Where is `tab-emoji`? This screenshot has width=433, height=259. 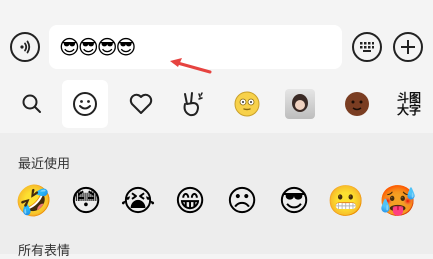 tab-emoji is located at coordinates (85, 104).